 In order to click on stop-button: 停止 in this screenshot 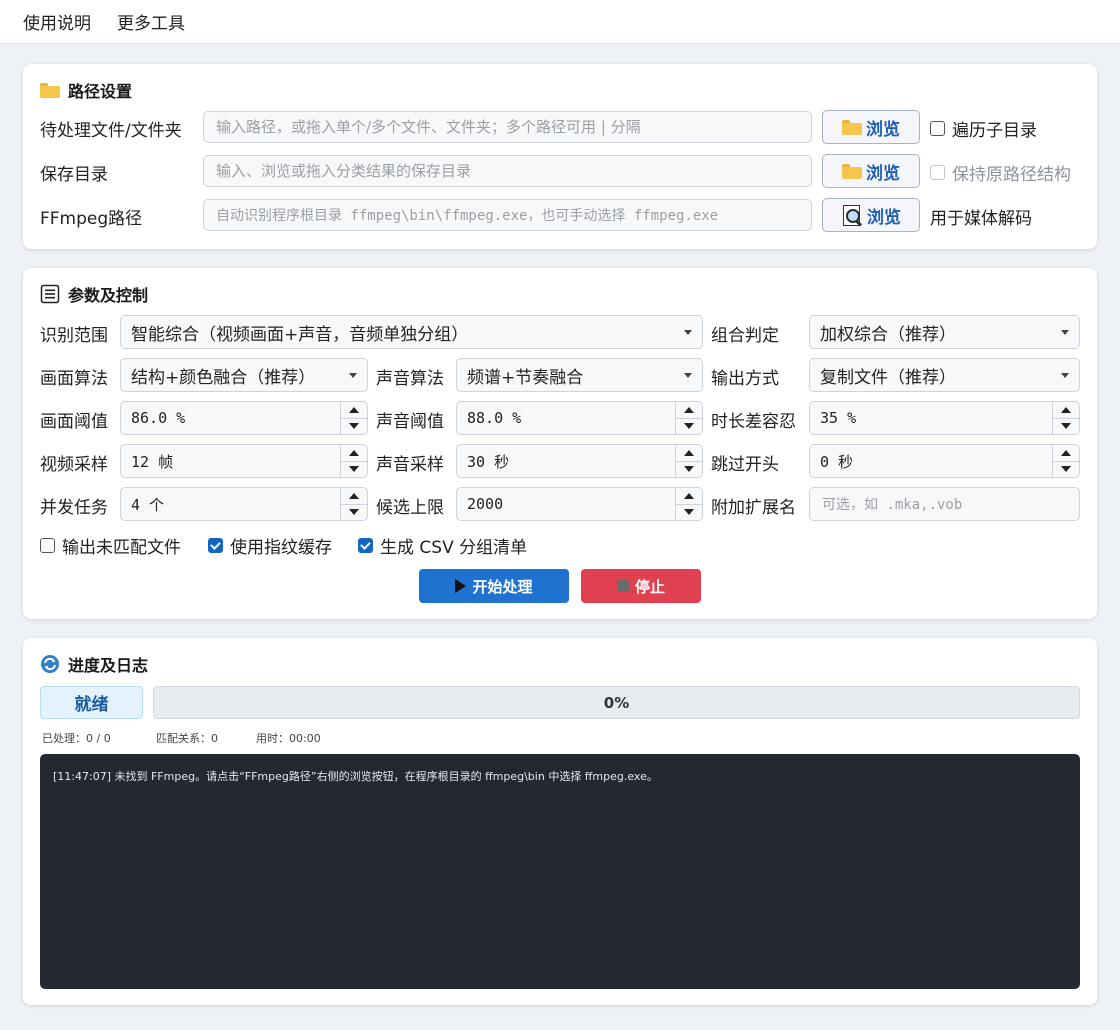, I will do `click(641, 586)`.